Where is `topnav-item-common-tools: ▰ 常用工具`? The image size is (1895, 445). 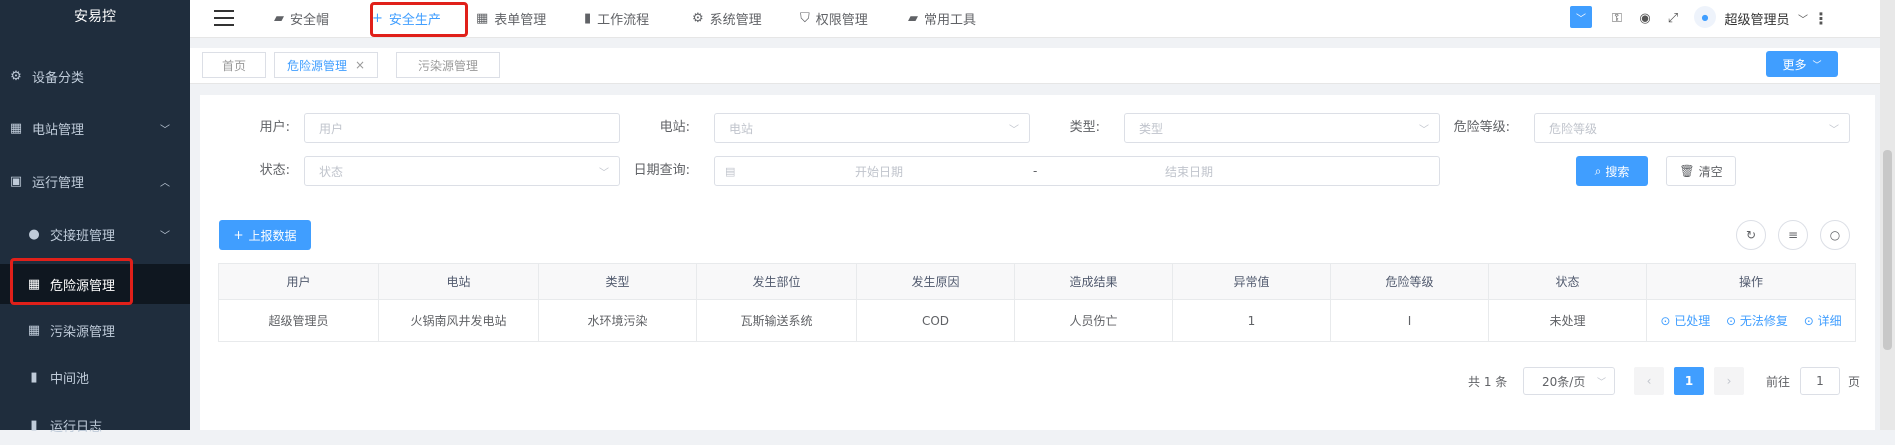
topnav-item-common-tools: ▰ 常用工具 is located at coordinates (942, 18).